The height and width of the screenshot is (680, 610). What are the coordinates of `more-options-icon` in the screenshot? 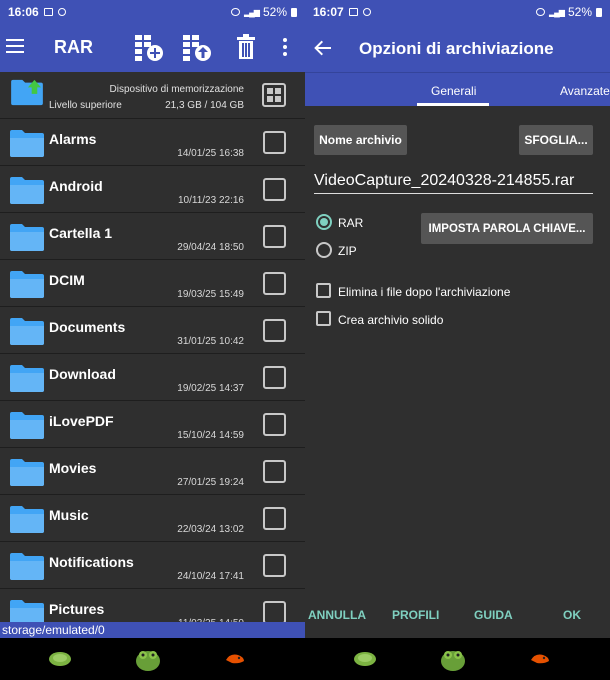 It's located at (285, 48).